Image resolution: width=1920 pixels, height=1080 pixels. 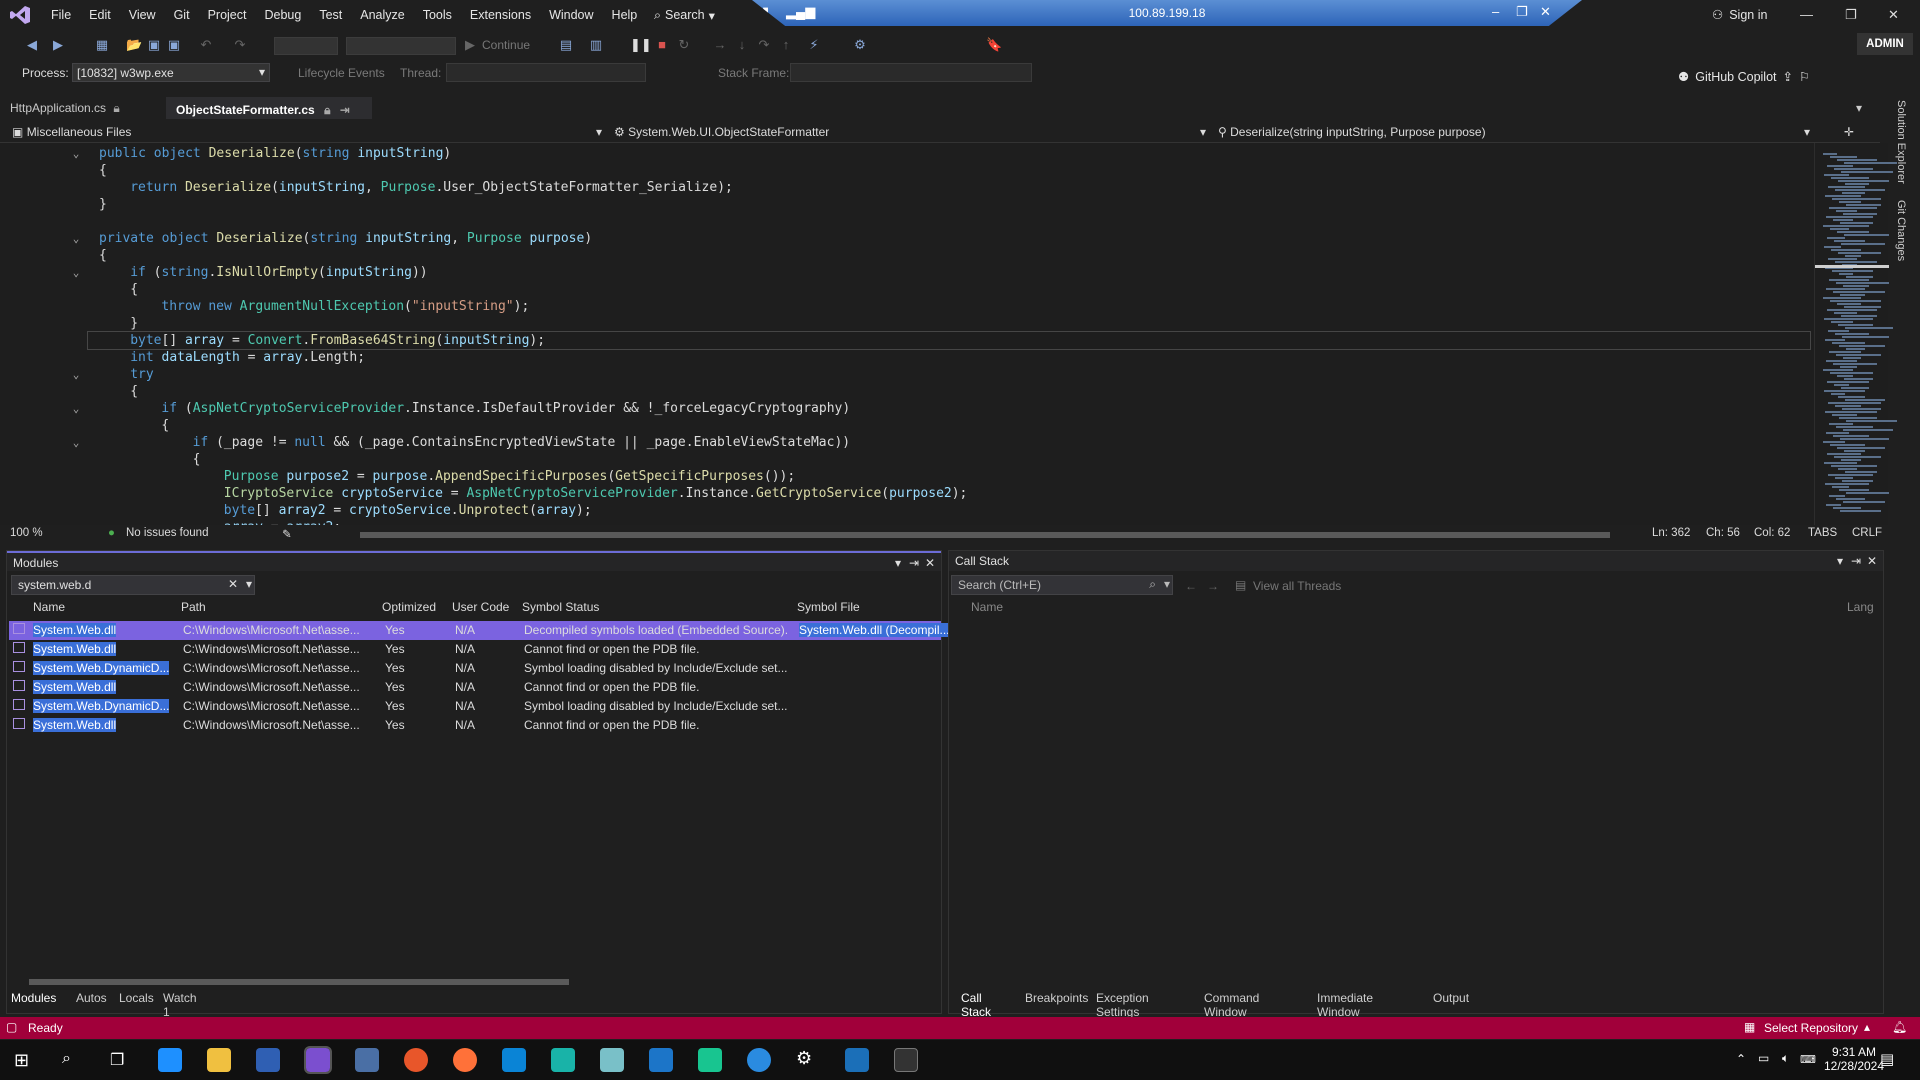 What do you see at coordinates (367, 1060) in the screenshot?
I see `server-manager-icon` at bounding box center [367, 1060].